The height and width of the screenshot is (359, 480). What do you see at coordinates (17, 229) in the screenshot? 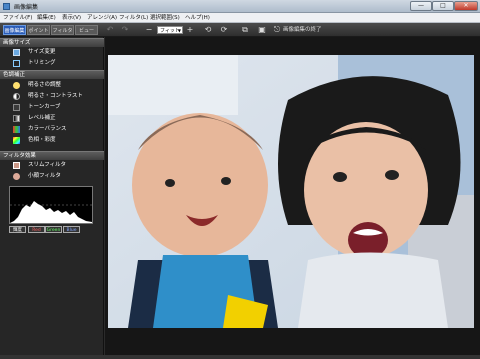
I see `histogram-luminance-button: 輝度` at bounding box center [17, 229].